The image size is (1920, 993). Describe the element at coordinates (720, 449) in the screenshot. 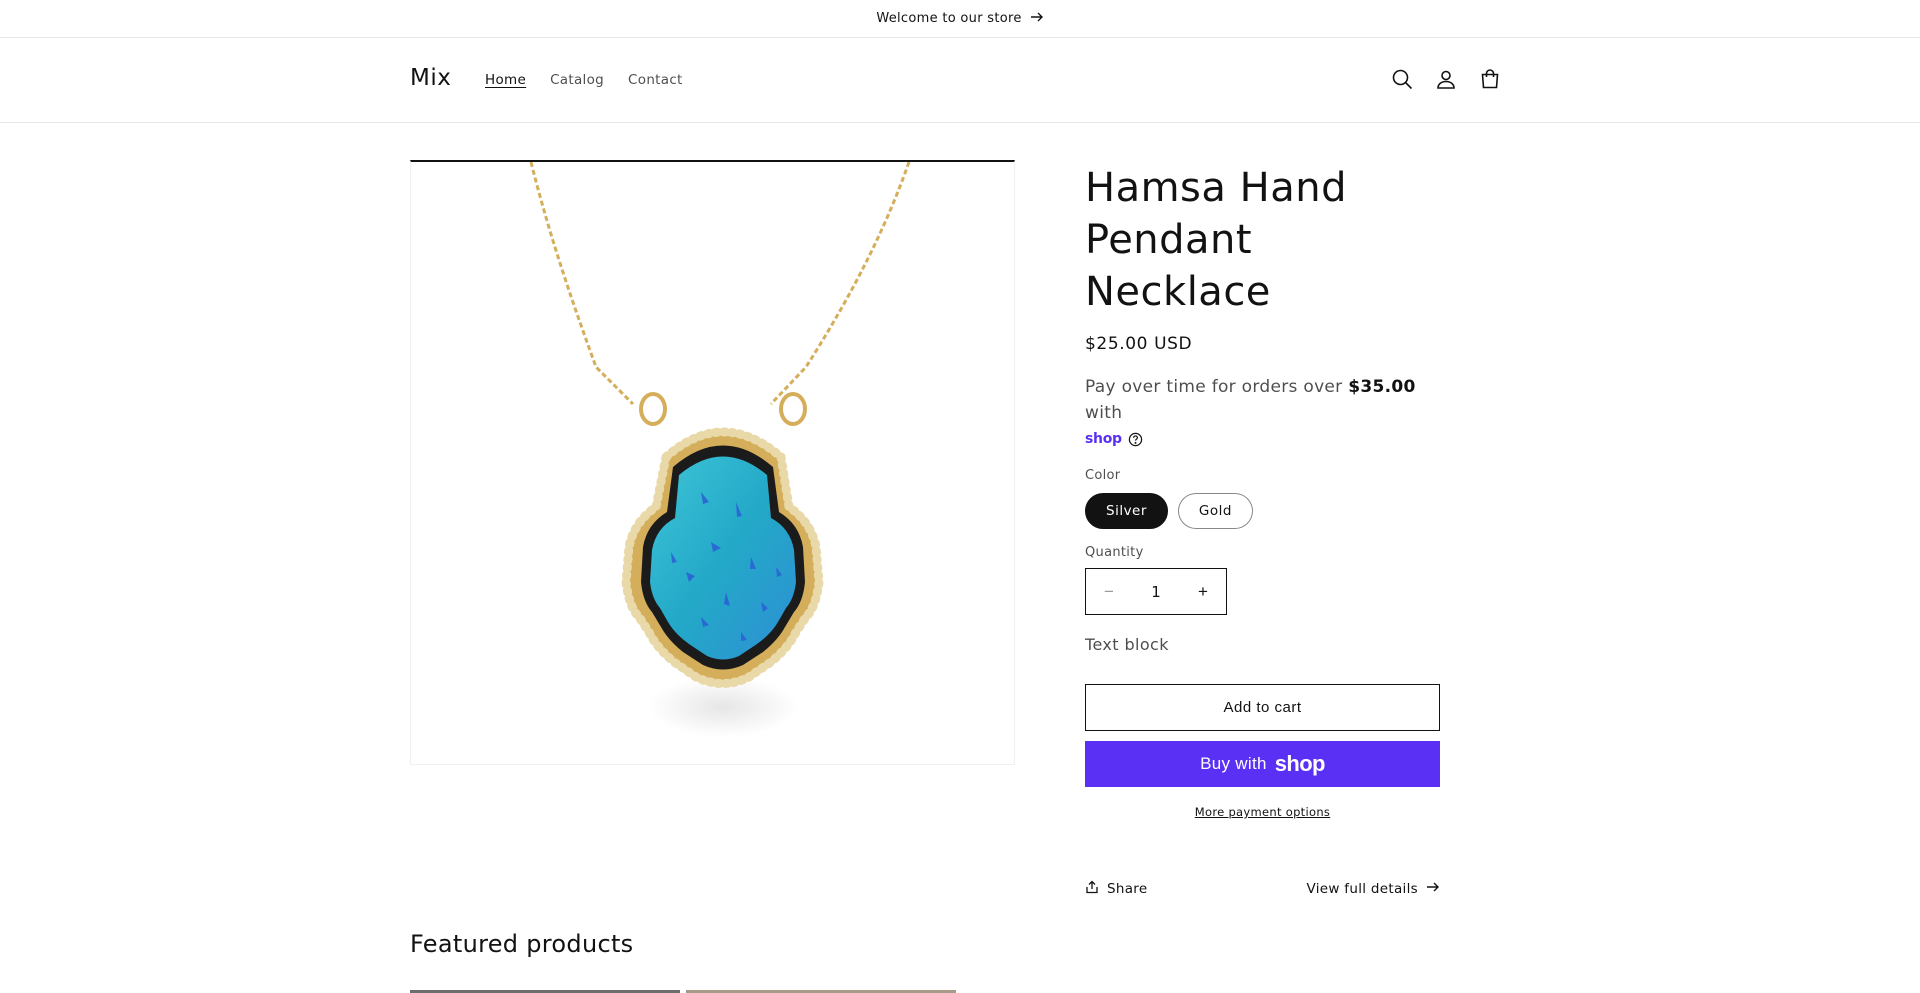

I see `hamsa-necklace-image` at that location.